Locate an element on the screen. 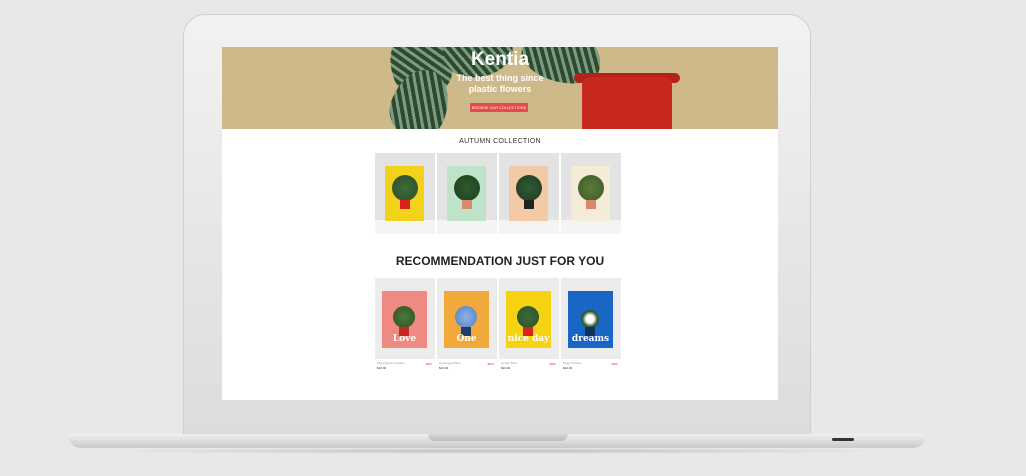 The width and height of the screenshot is (1026, 476). product-info: Daisy Flowers $20.00 BUY is located at coordinates (591, 366).